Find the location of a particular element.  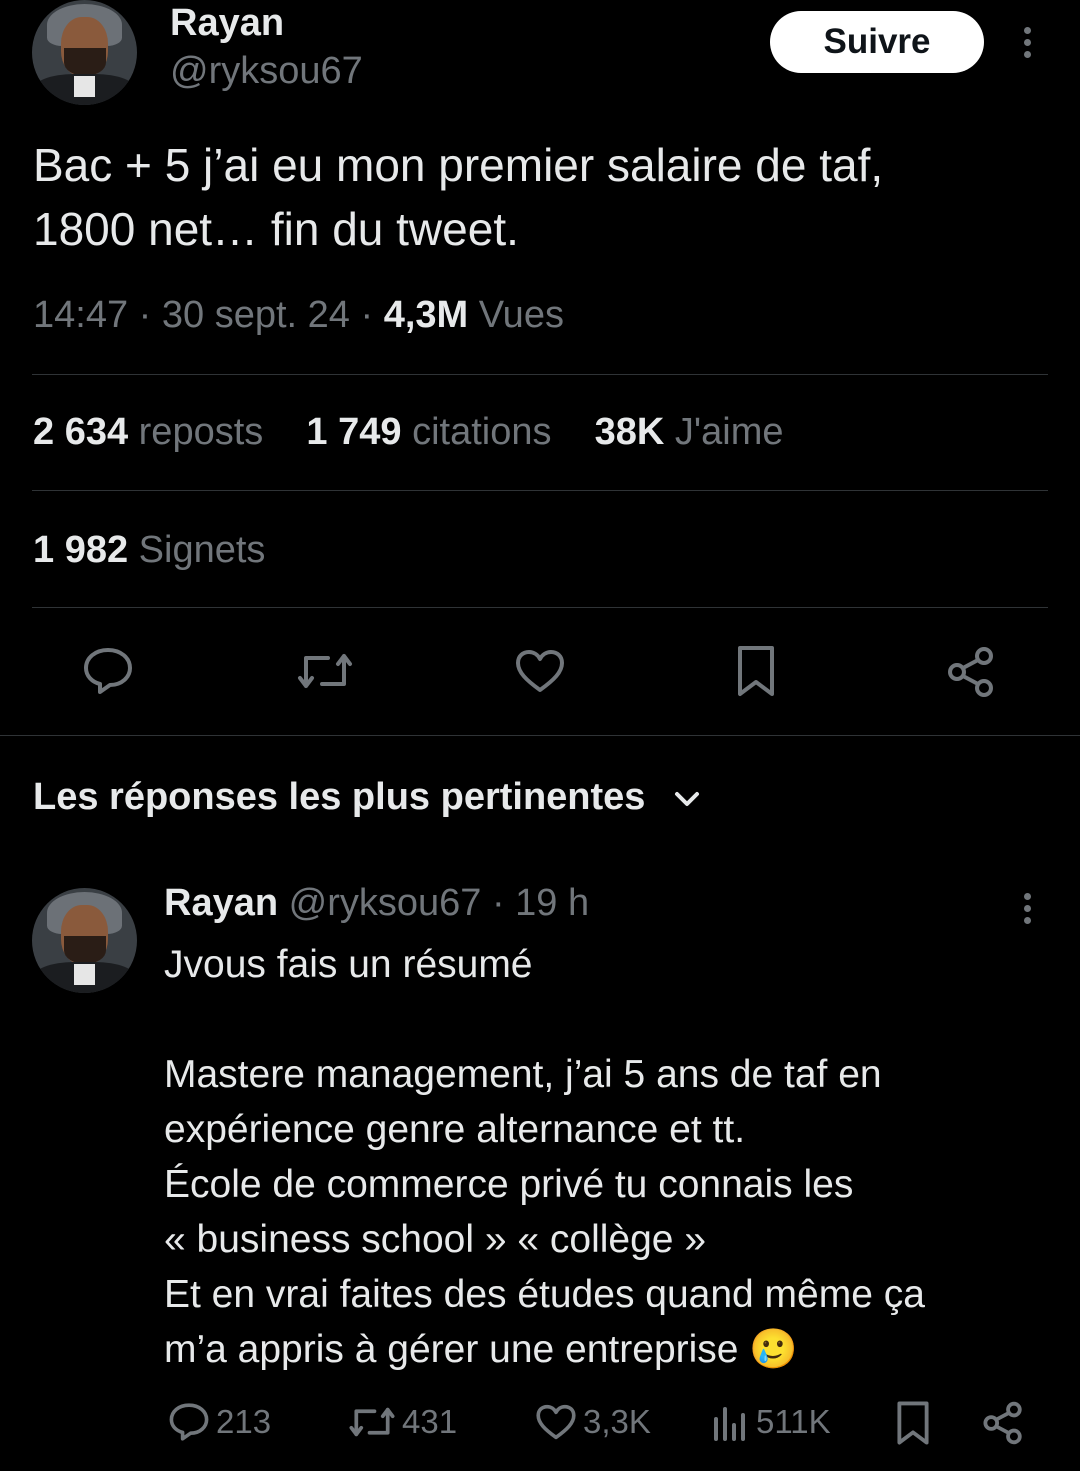

reply-header: Rayan @ryksou67 · 19 h is located at coordinates (377, 903).